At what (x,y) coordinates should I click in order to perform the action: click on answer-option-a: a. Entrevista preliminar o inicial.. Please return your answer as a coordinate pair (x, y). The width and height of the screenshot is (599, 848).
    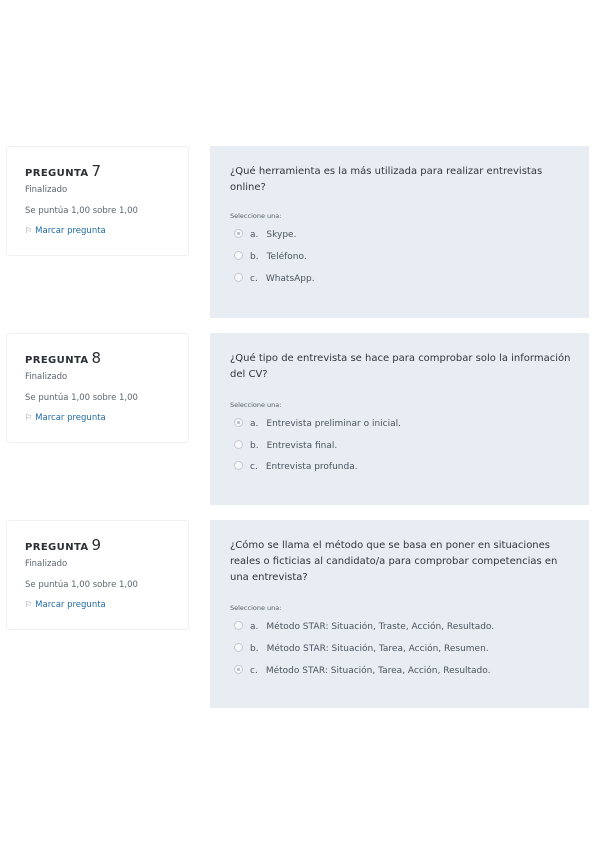
    Looking at the image, I should click on (317, 423).